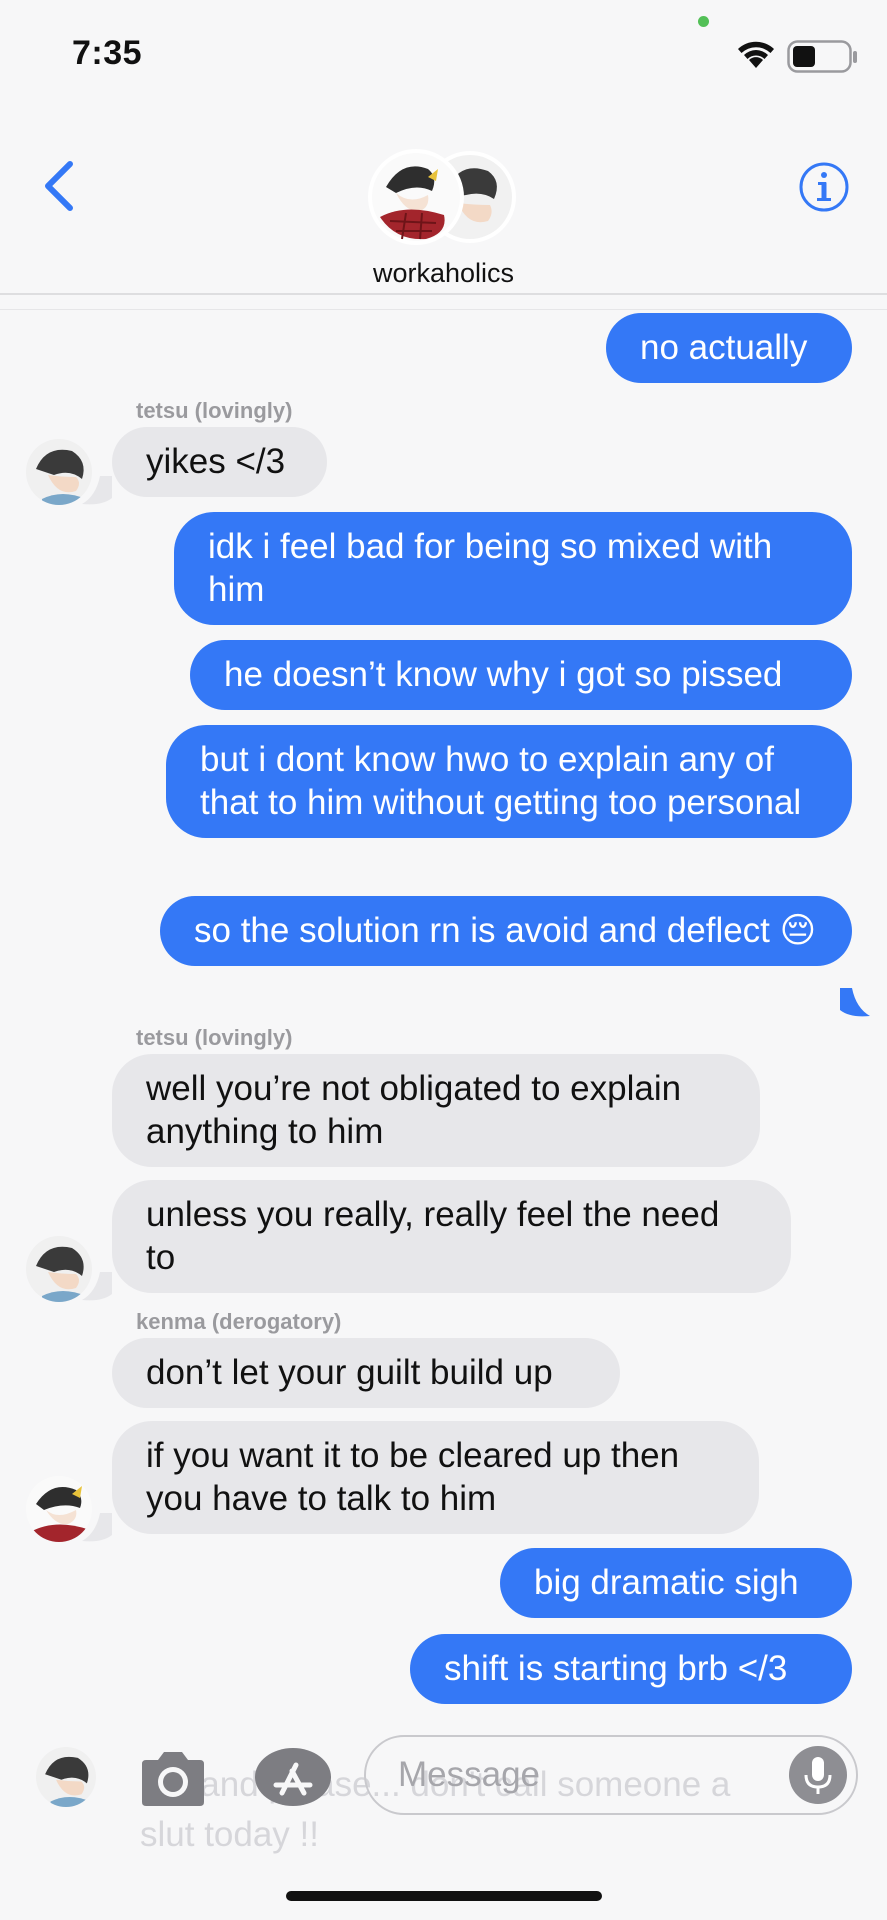 This screenshot has height=1920, width=887. I want to click on microphone-icon, so click(818, 1775).